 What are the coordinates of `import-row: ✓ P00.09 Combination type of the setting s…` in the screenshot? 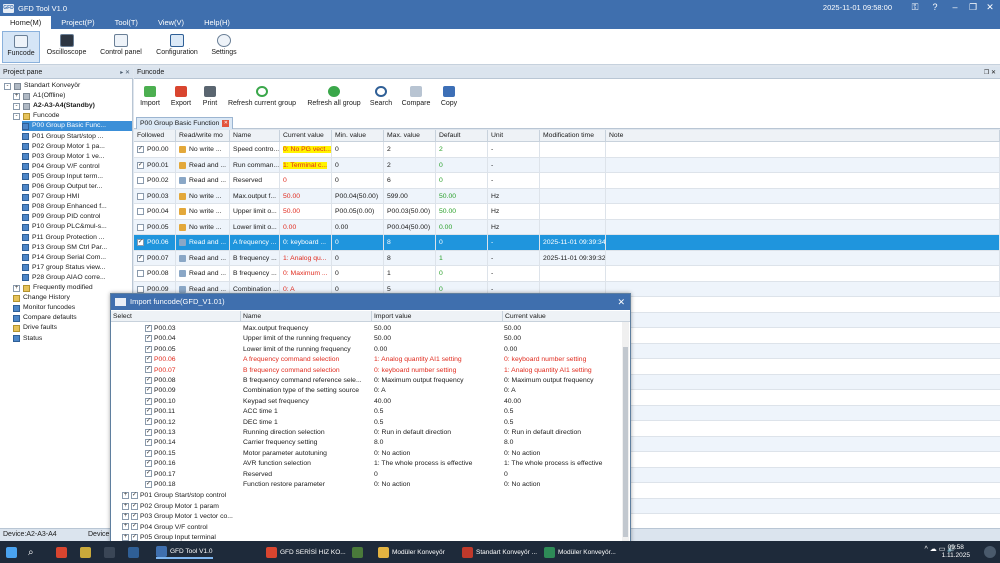 It's located at (367, 391).